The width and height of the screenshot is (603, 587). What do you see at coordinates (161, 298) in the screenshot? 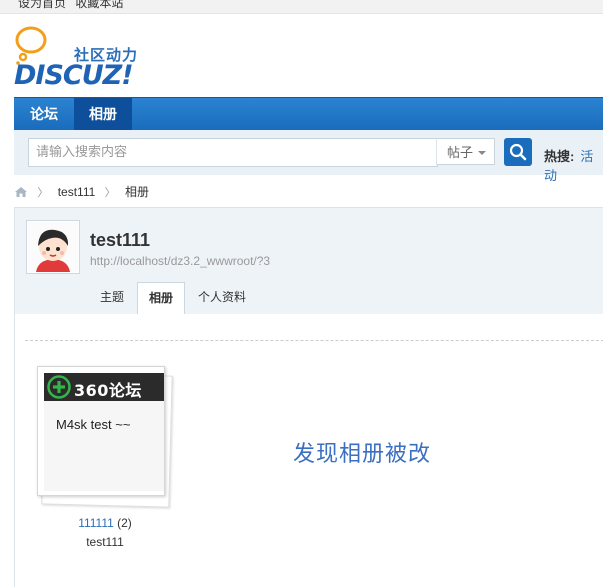
I see `tab-album: 相册` at bounding box center [161, 298].